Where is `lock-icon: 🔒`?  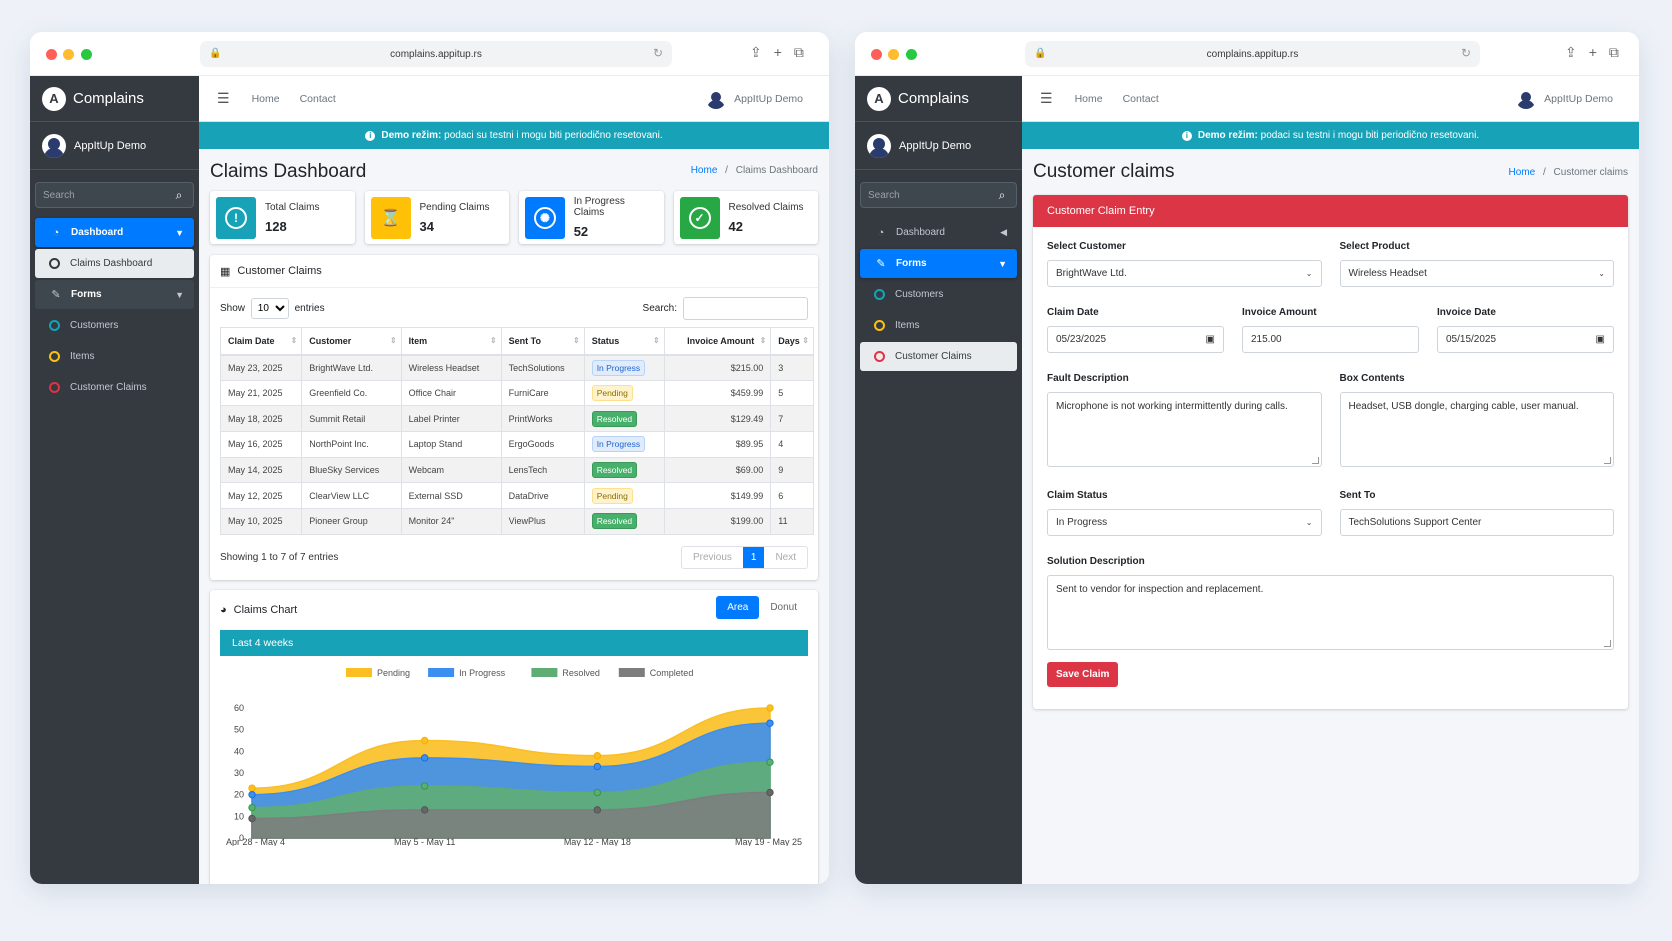
lock-icon: 🔒 is located at coordinates (1040, 53).